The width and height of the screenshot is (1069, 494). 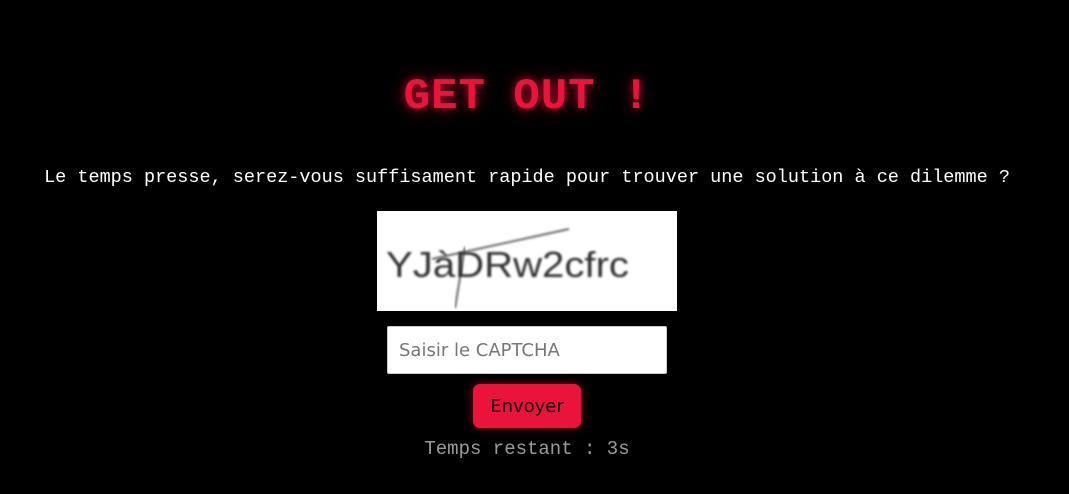 I want to click on captcha-image: YJàDRw2cfrc, so click(x=527, y=261).